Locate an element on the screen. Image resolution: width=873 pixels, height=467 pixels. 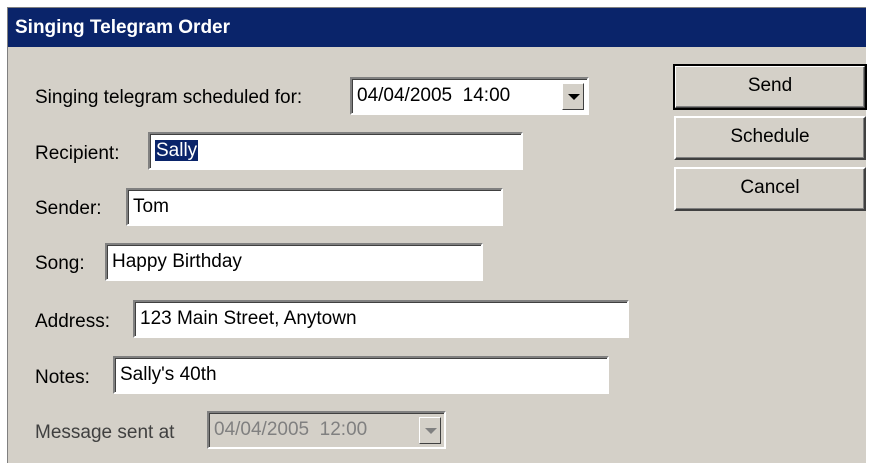
address-input: 123 Main Street, Anytown is located at coordinates (381, 319).